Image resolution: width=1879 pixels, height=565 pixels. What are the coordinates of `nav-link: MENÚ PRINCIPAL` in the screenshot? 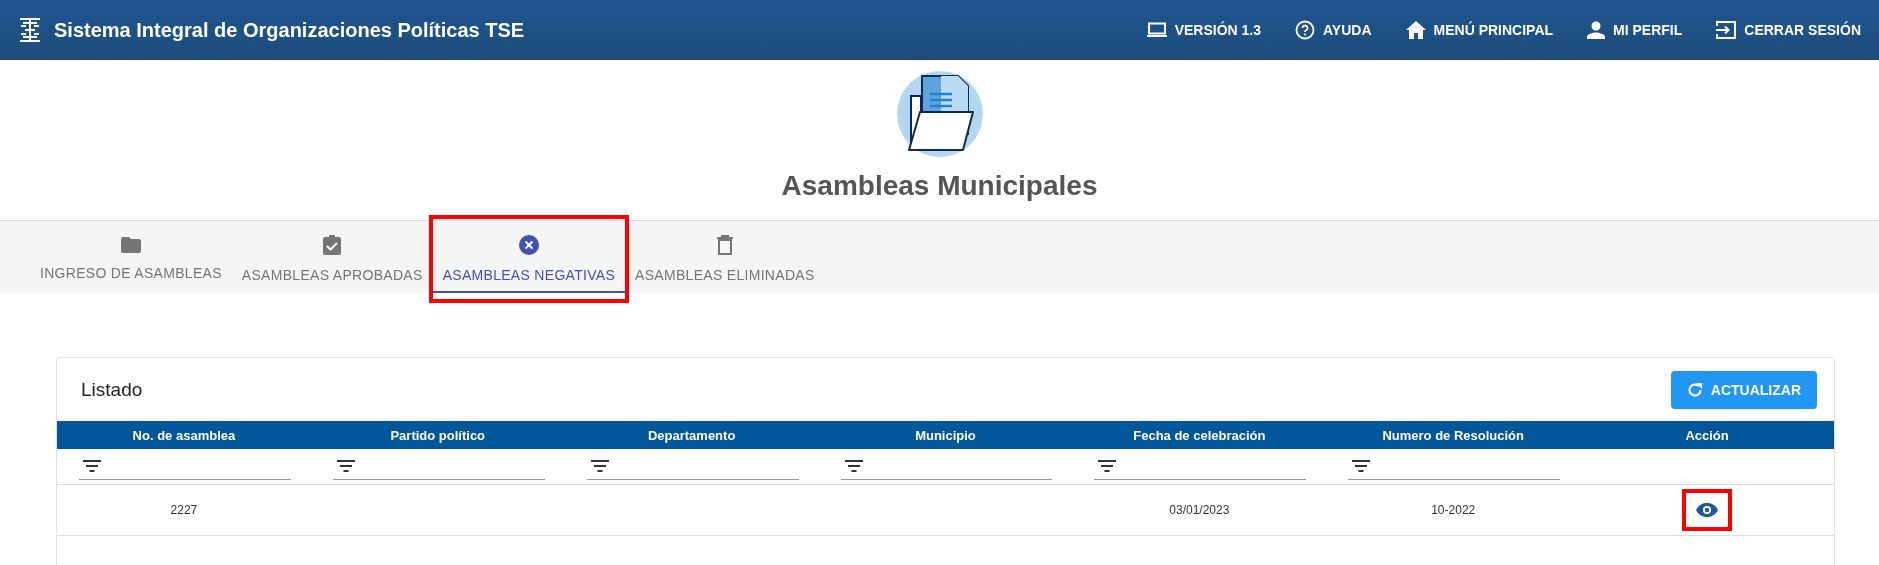 It's located at (1479, 30).